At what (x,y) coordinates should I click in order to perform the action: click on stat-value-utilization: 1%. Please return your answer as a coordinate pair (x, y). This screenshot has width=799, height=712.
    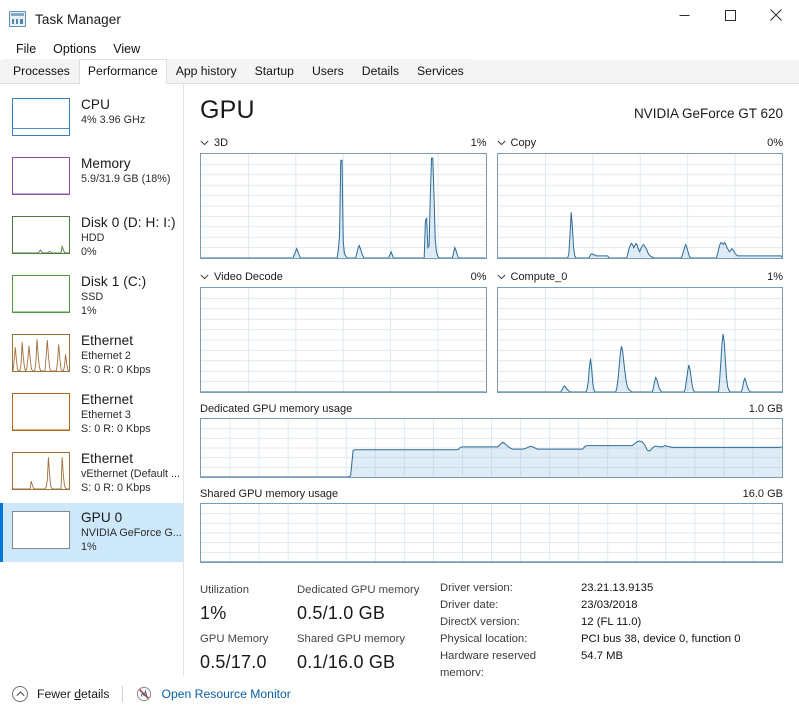
    Looking at the image, I should click on (213, 613).